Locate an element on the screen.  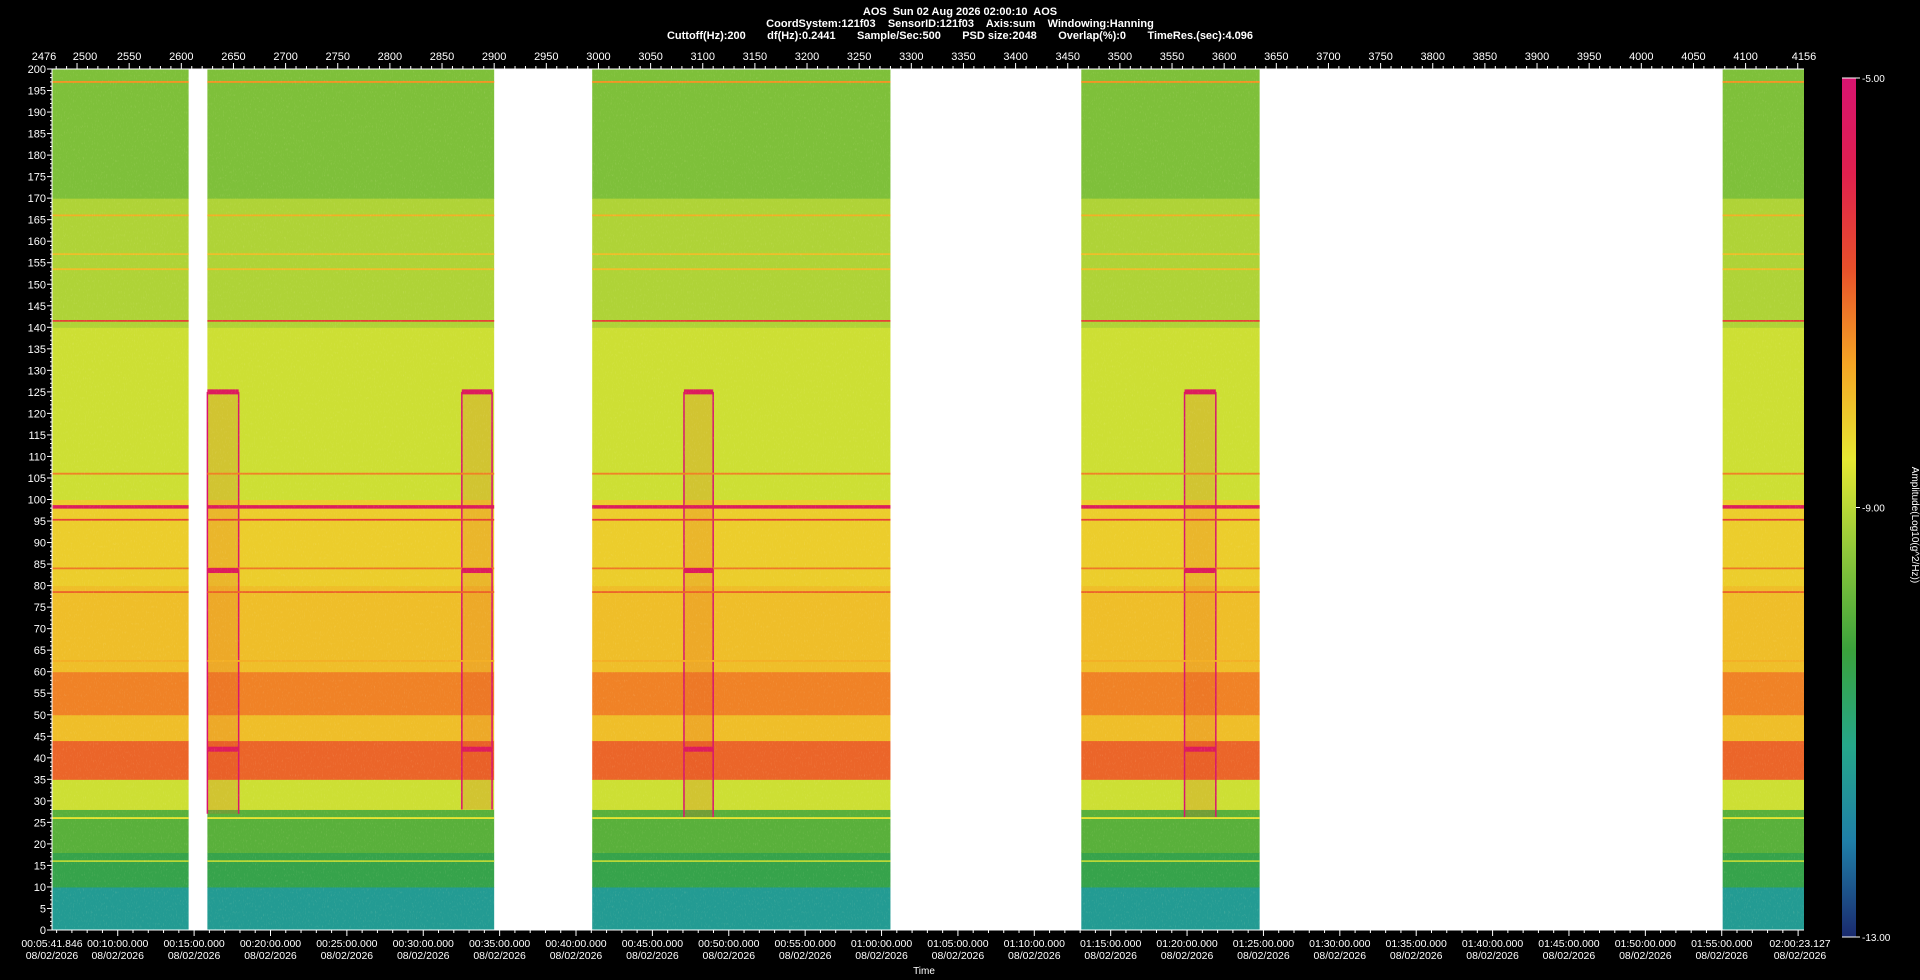
top-tick-label: 2900 is located at coordinates (494, 57).